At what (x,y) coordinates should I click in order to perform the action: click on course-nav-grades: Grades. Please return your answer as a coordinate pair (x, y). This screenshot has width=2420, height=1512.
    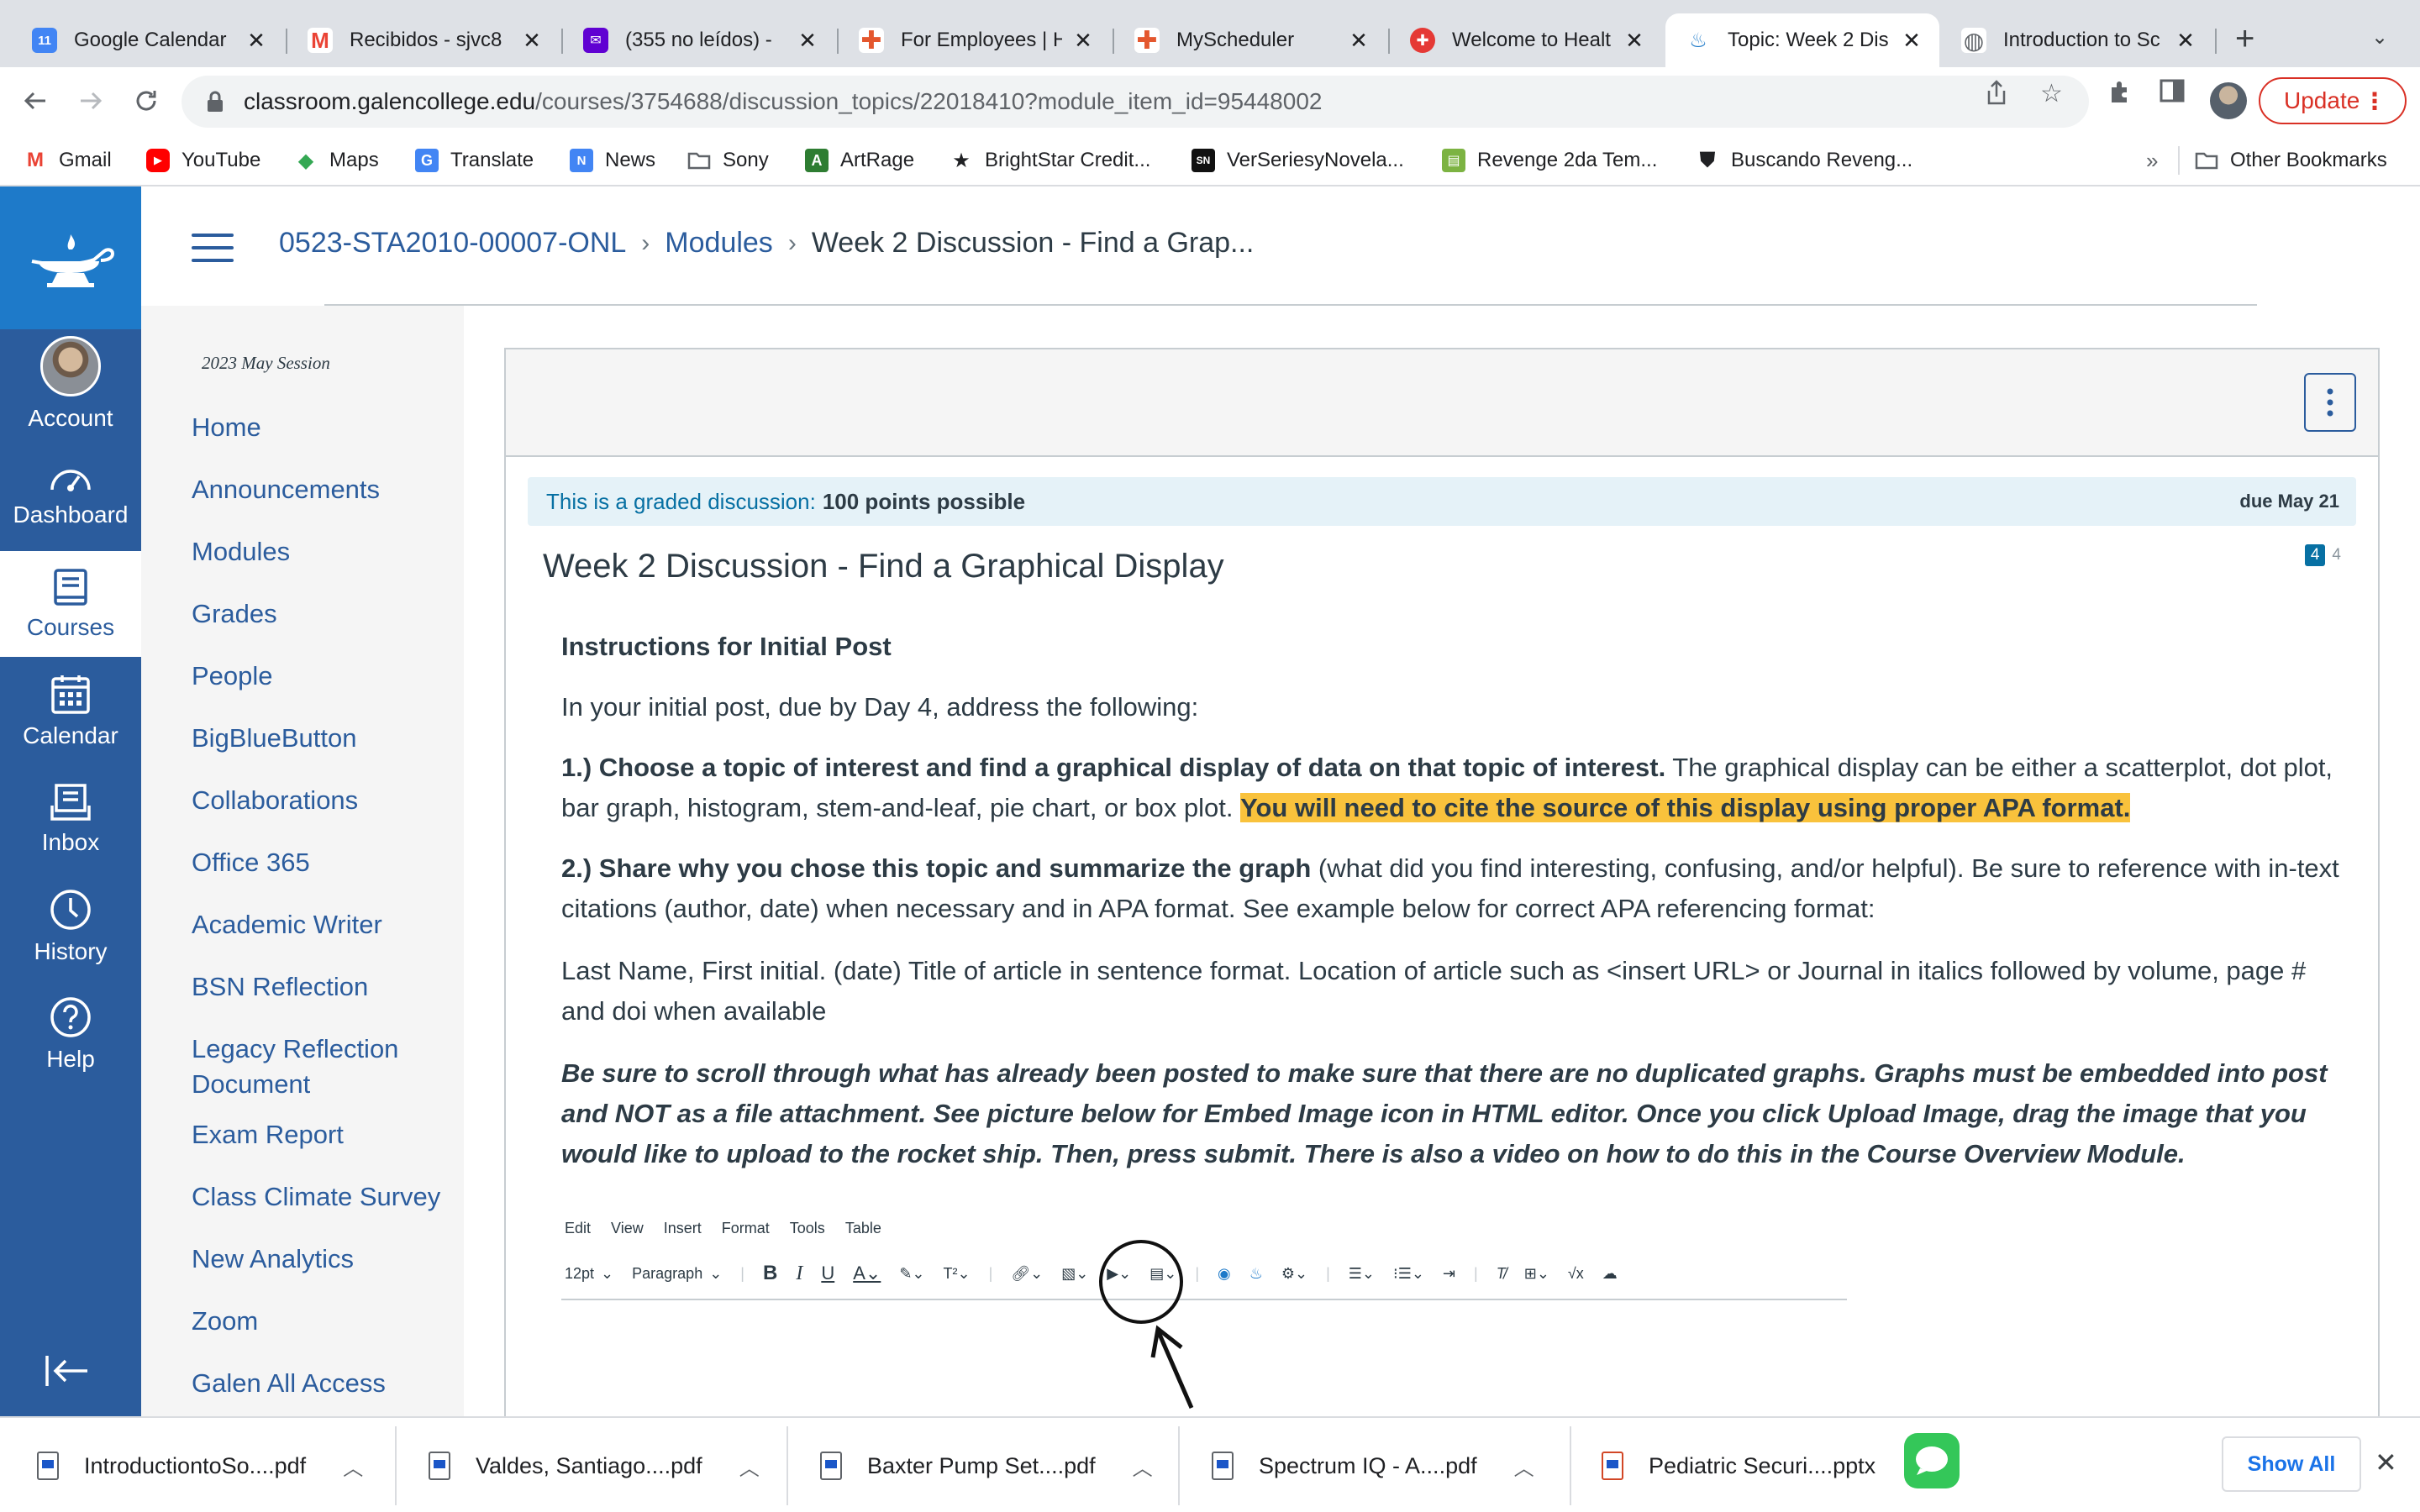
    Looking at the image, I should click on (322, 614).